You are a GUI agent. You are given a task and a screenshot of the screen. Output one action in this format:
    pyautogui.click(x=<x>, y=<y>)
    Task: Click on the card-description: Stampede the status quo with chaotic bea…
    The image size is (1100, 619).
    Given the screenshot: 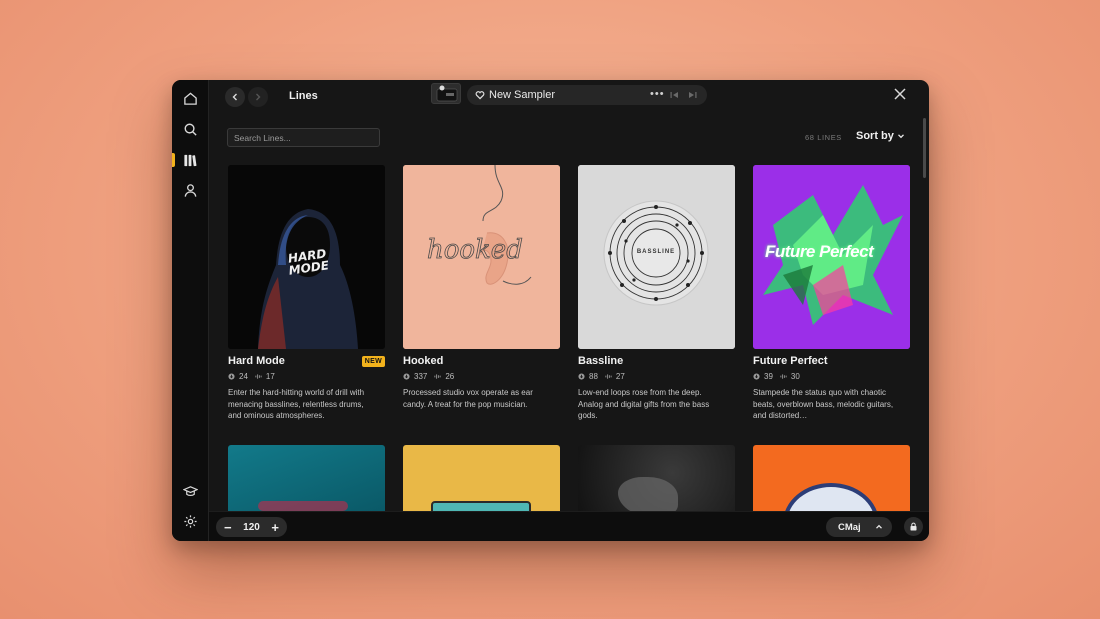 What is the action you would take?
    pyautogui.click(x=823, y=404)
    